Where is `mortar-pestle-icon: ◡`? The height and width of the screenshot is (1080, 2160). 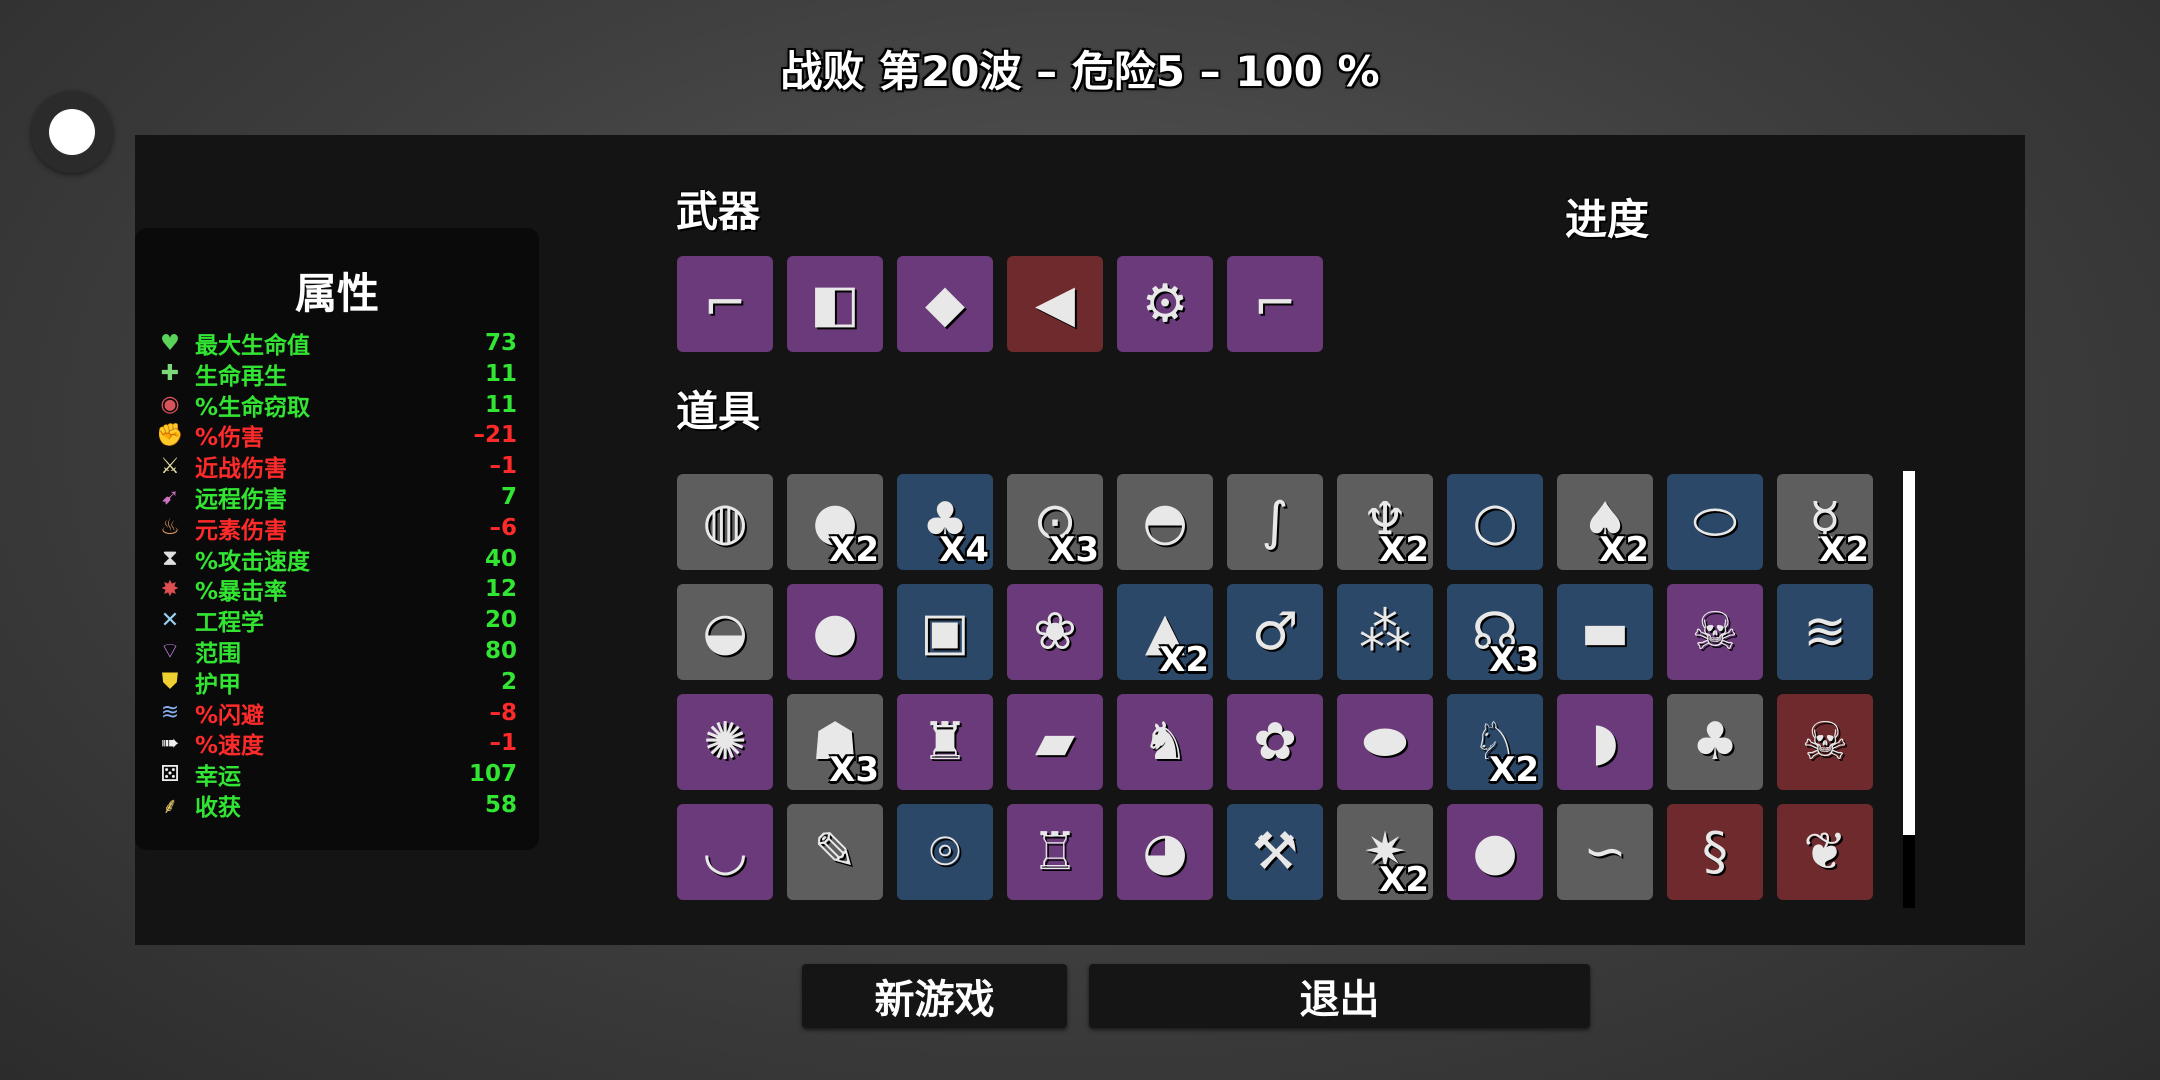 mortar-pestle-icon: ◡ is located at coordinates (725, 852).